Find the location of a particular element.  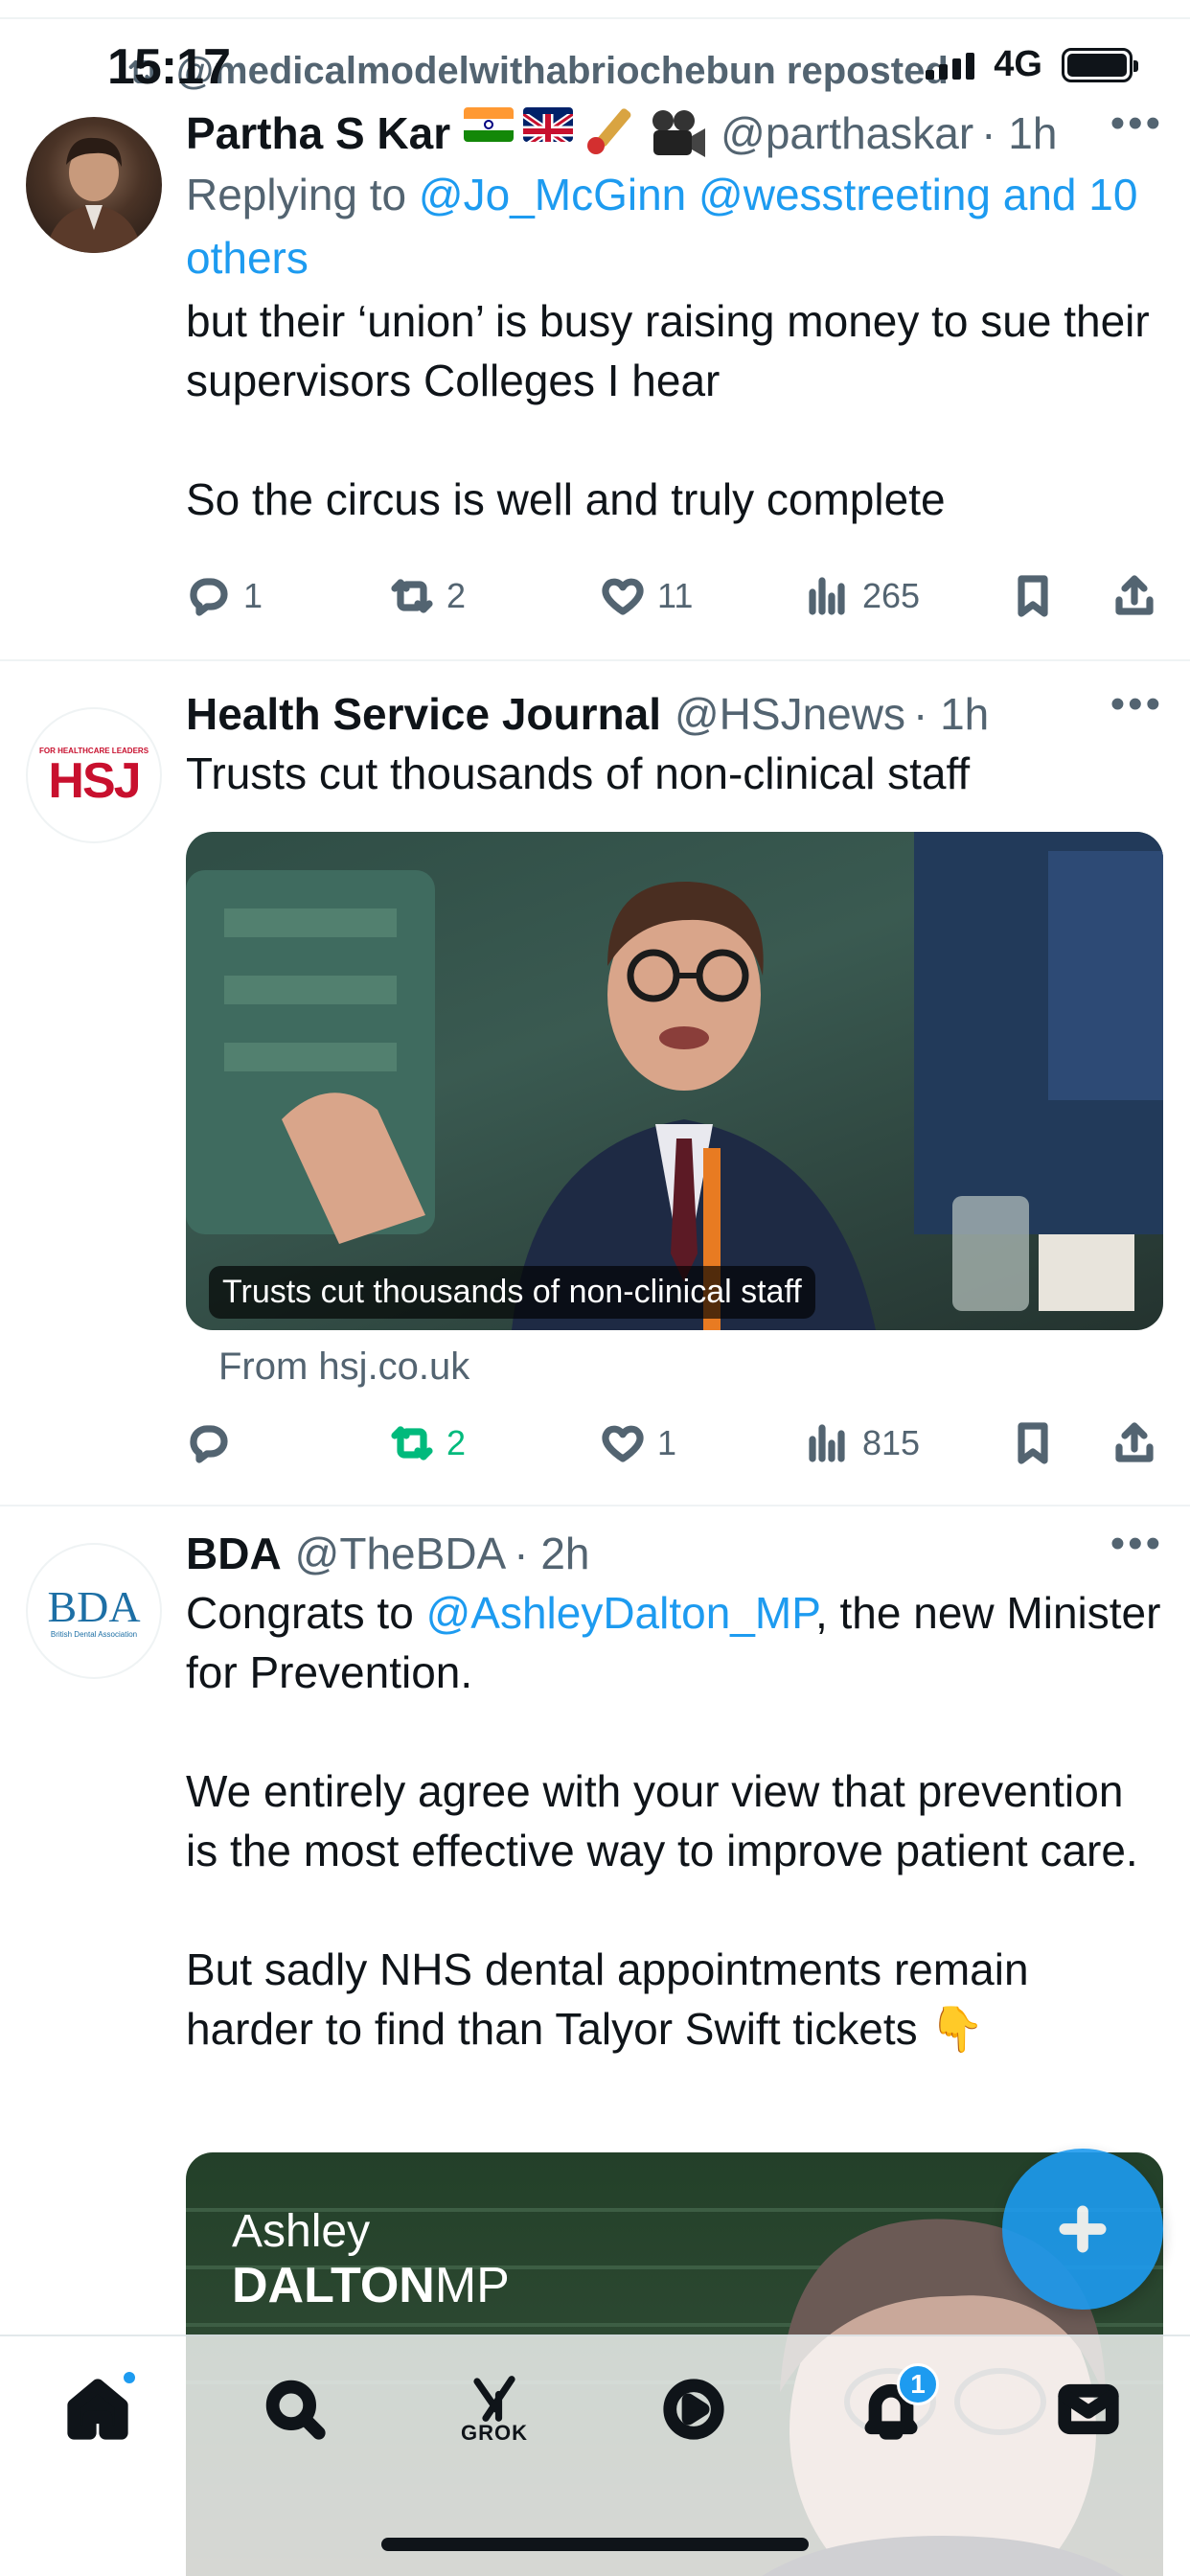

person-avatar-icon is located at coordinates (94, 195).